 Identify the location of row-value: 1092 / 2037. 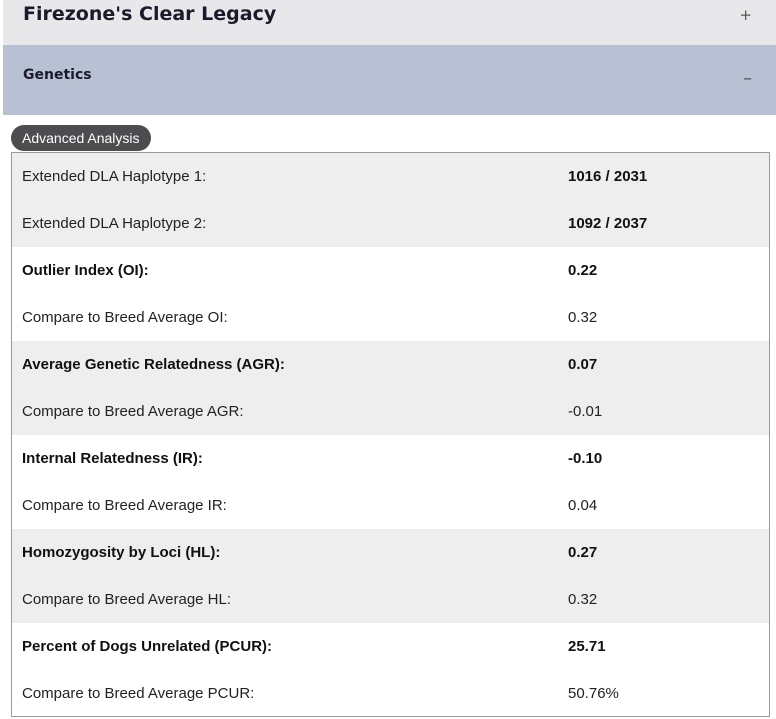
(608, 223).